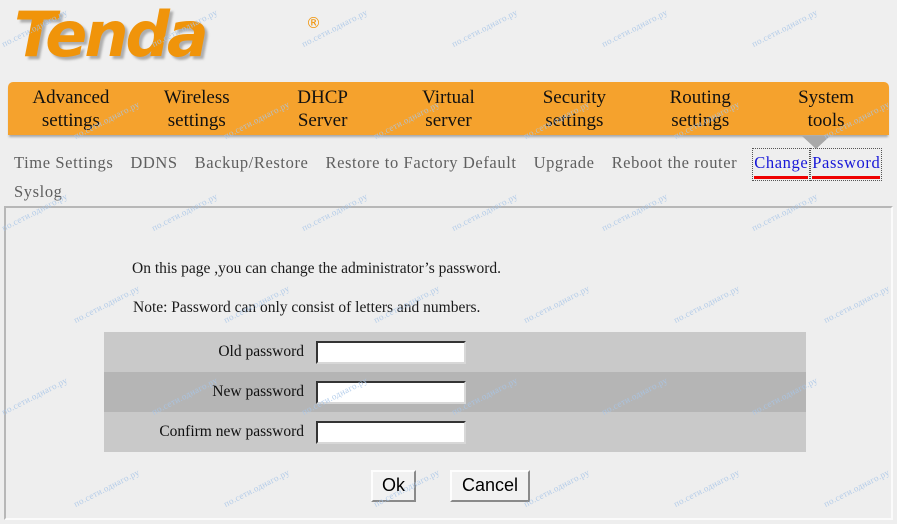 The image size is (897, 524). Describe the element at coordinates (826, 97) in the screenshot. I see `nav-item-label-line1: System` at that location.